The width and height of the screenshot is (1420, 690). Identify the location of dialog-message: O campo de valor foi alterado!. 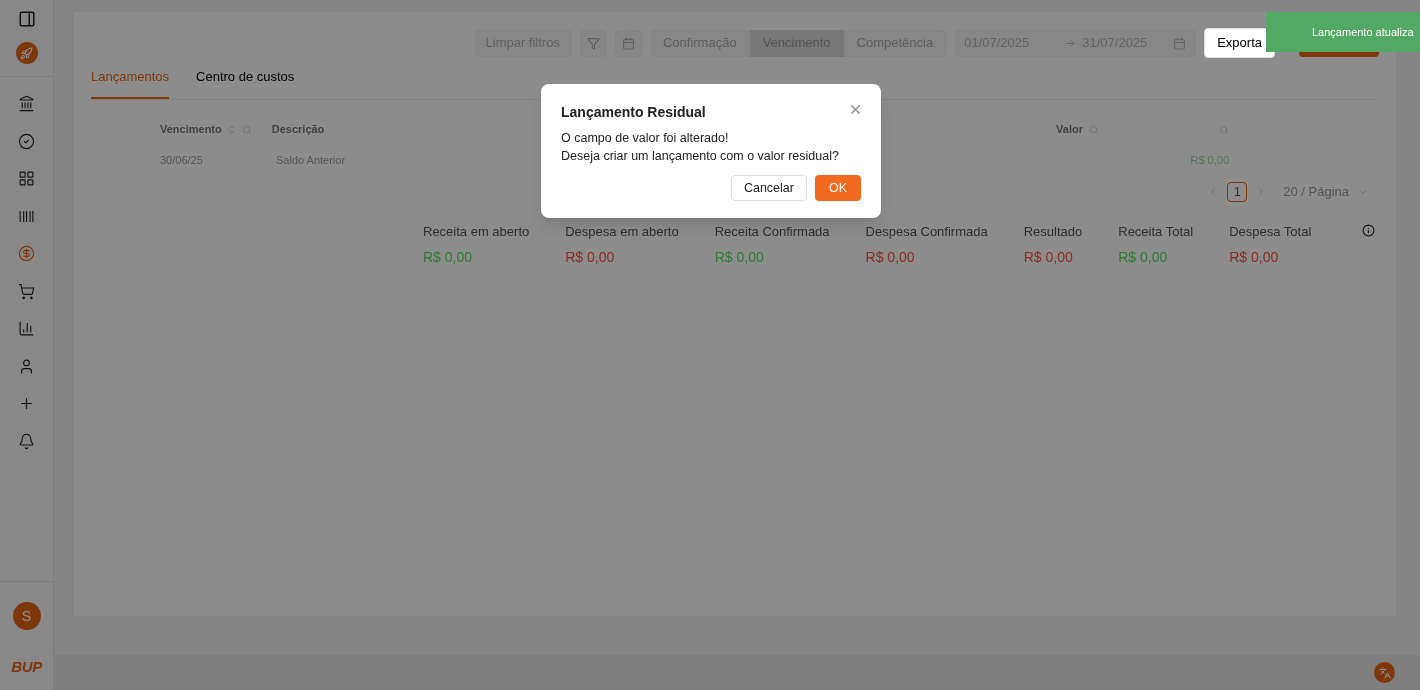
(645, 138).